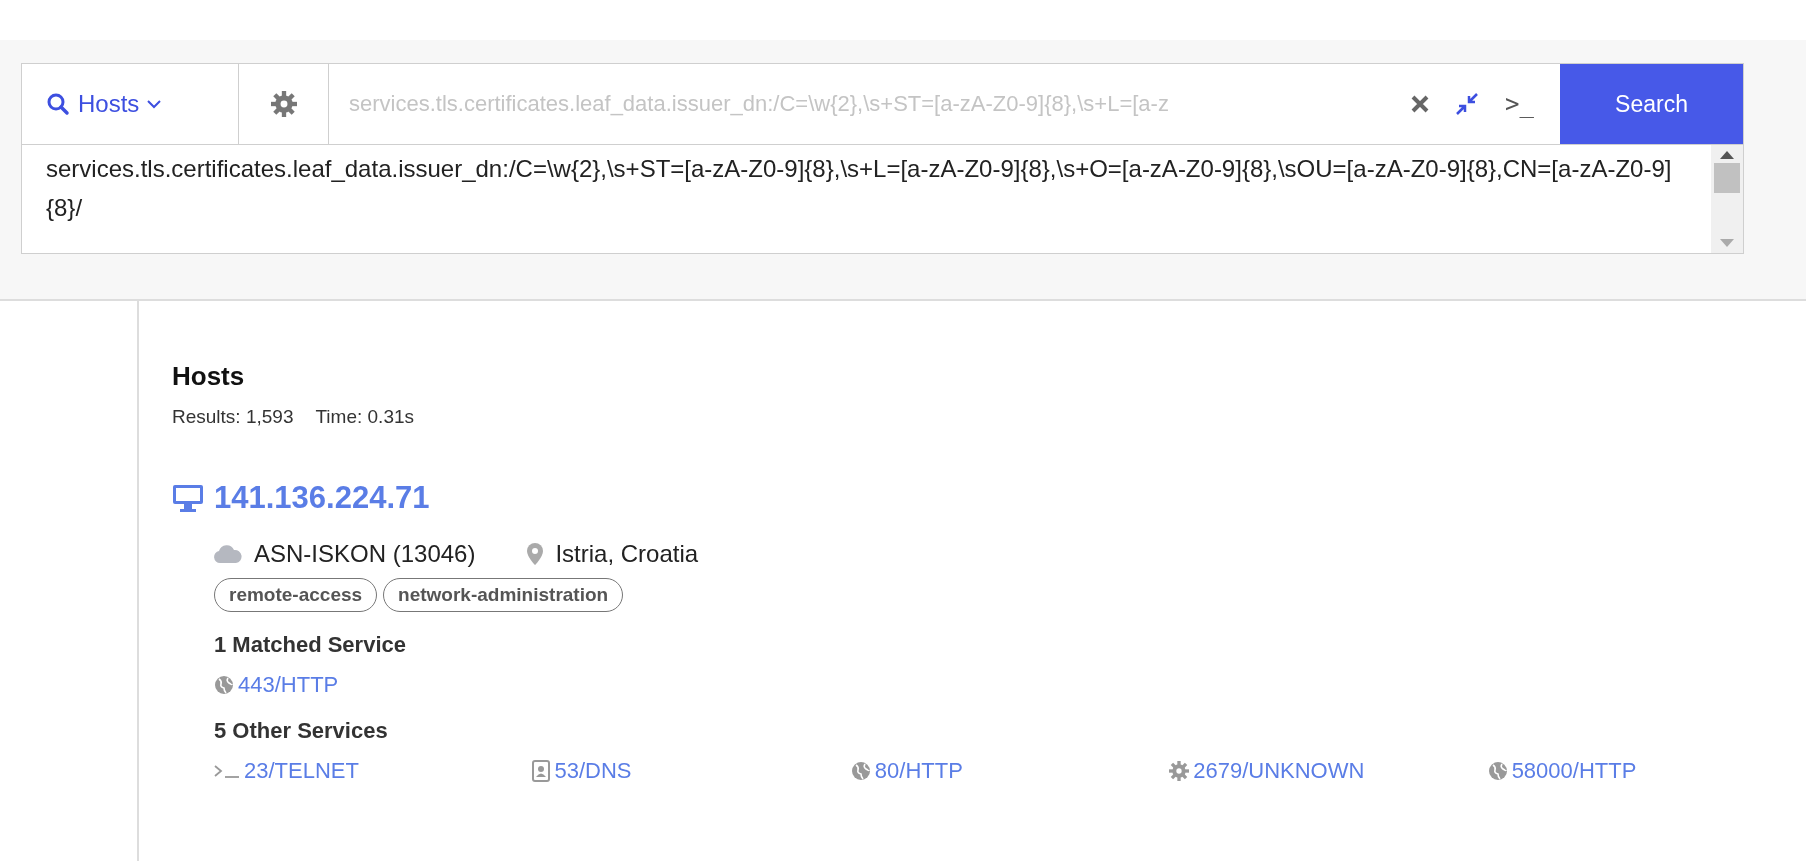  I want to click on map-pin-icon, so click(535, 554).